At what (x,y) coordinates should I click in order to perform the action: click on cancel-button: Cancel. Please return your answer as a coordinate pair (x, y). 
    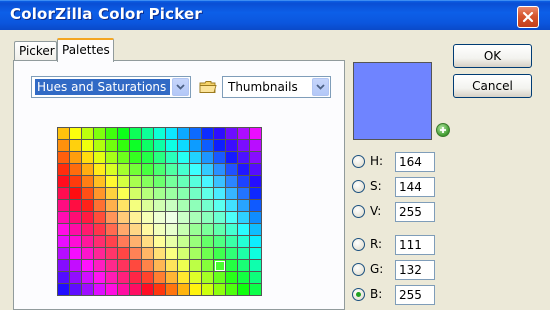
    Looking at the image, I should click on (492, 86).